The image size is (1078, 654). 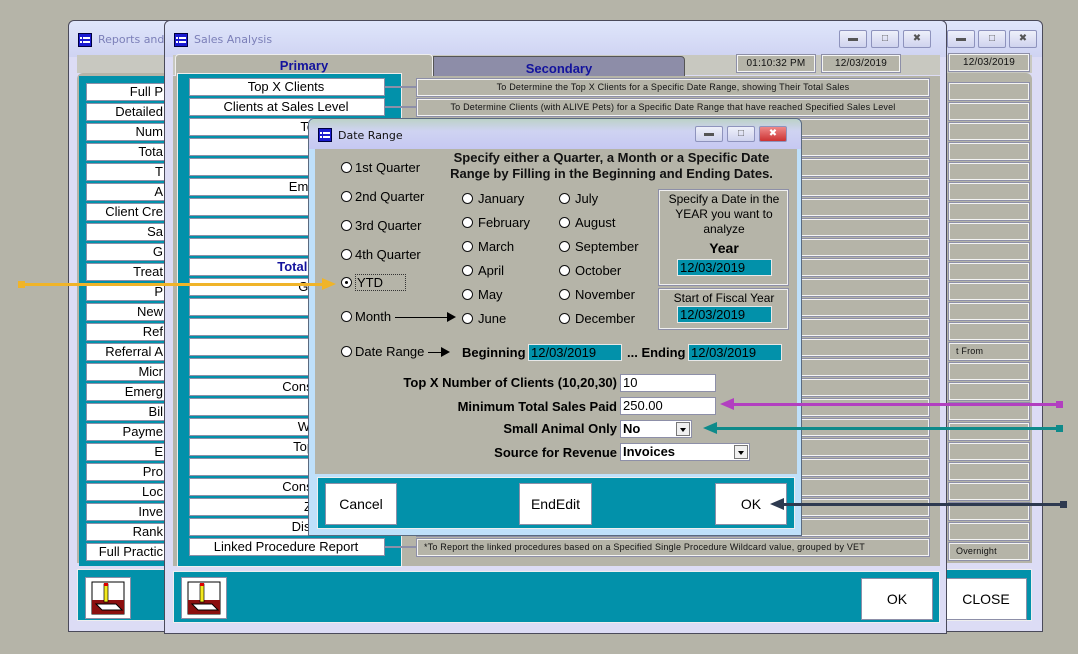 I want to click on reports-list-item: G, so click(x=126, y=252).